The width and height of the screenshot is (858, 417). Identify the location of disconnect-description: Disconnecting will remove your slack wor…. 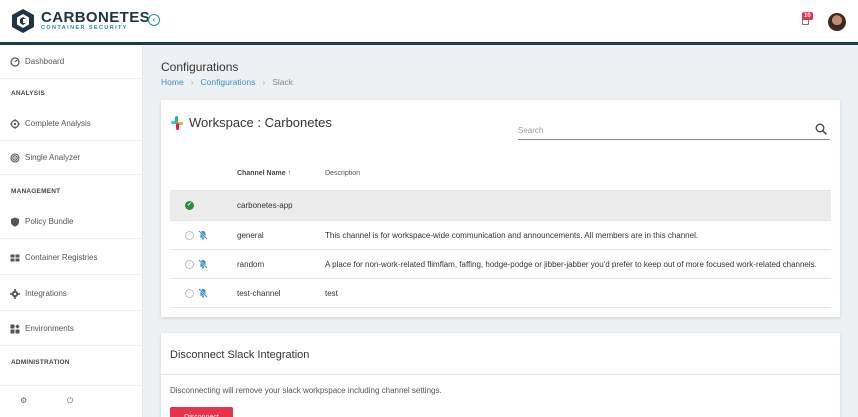
(306, 390).